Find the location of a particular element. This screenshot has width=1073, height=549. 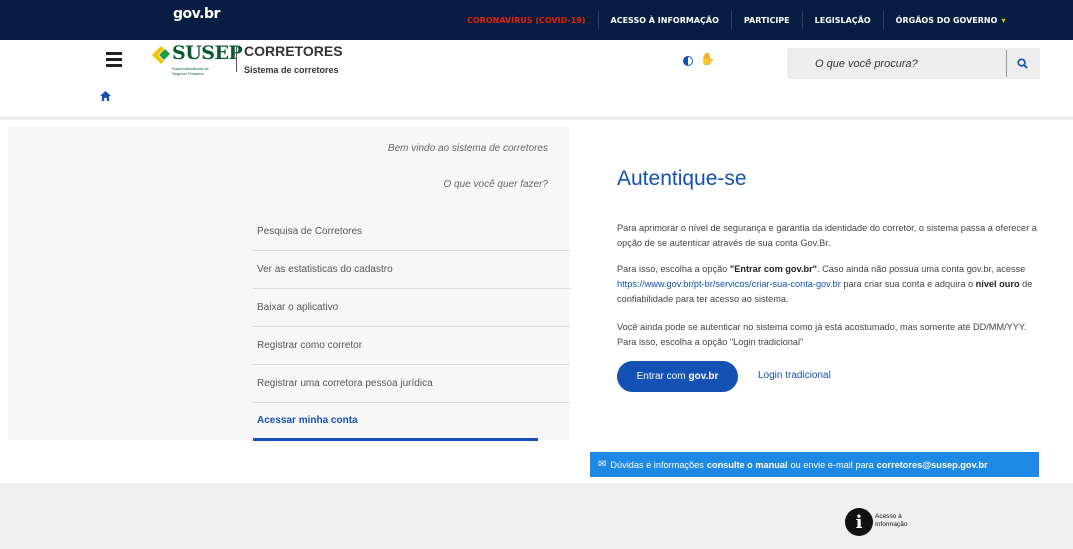

menu-item-registrar-corretor: Registrar como corretor is located at coordinates (411, 346).